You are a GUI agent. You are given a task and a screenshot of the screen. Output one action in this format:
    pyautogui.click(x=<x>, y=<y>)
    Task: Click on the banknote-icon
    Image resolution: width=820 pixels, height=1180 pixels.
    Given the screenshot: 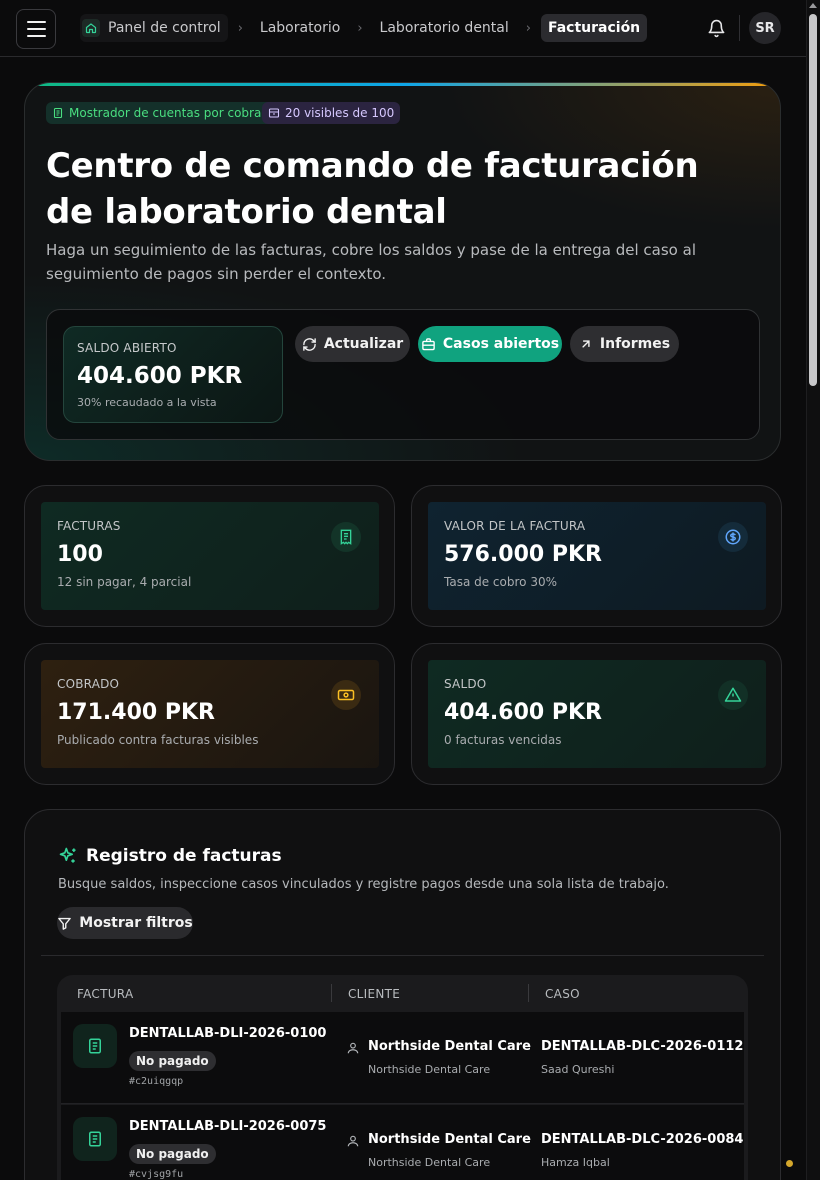 What is the action you would take?
    pyautogui.click(x=346, y=695)
    